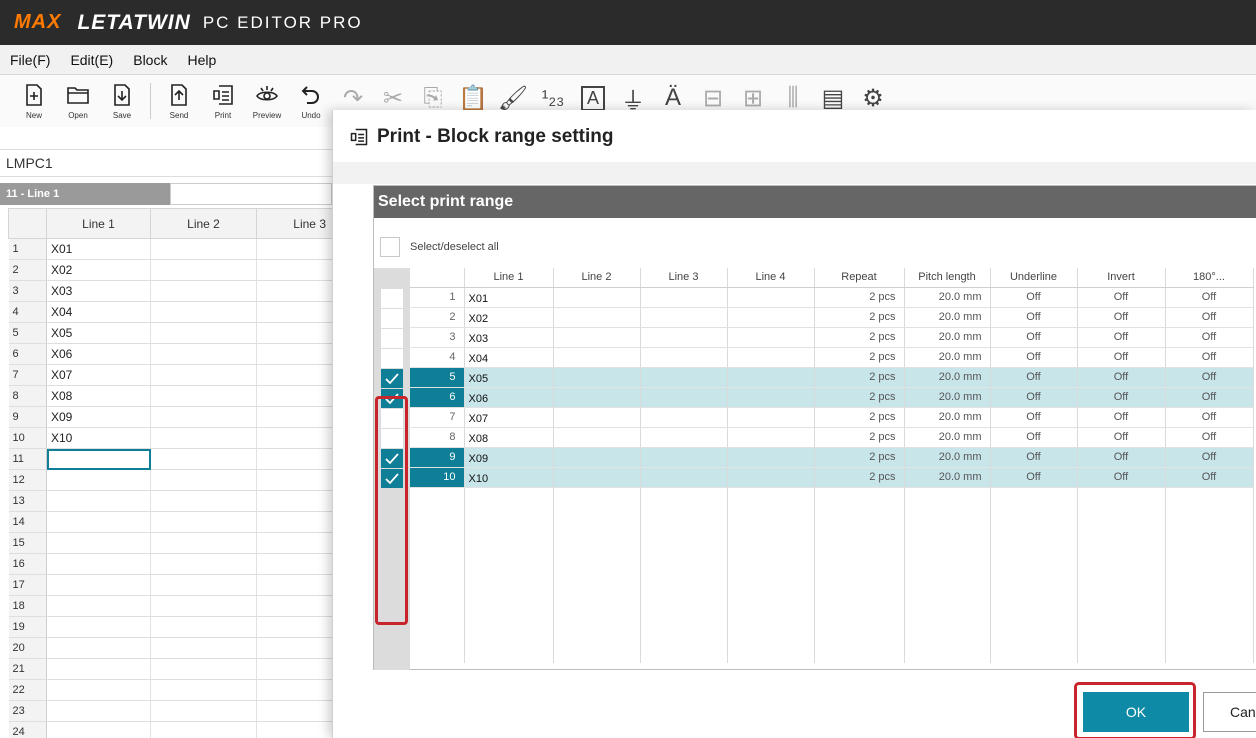 The width and height of the screenshot is (1256, 738). What do you see at coordinates (1136, 712) in the screenshot?
I see `ok-button: OK` at bounding box center [1136, 712].